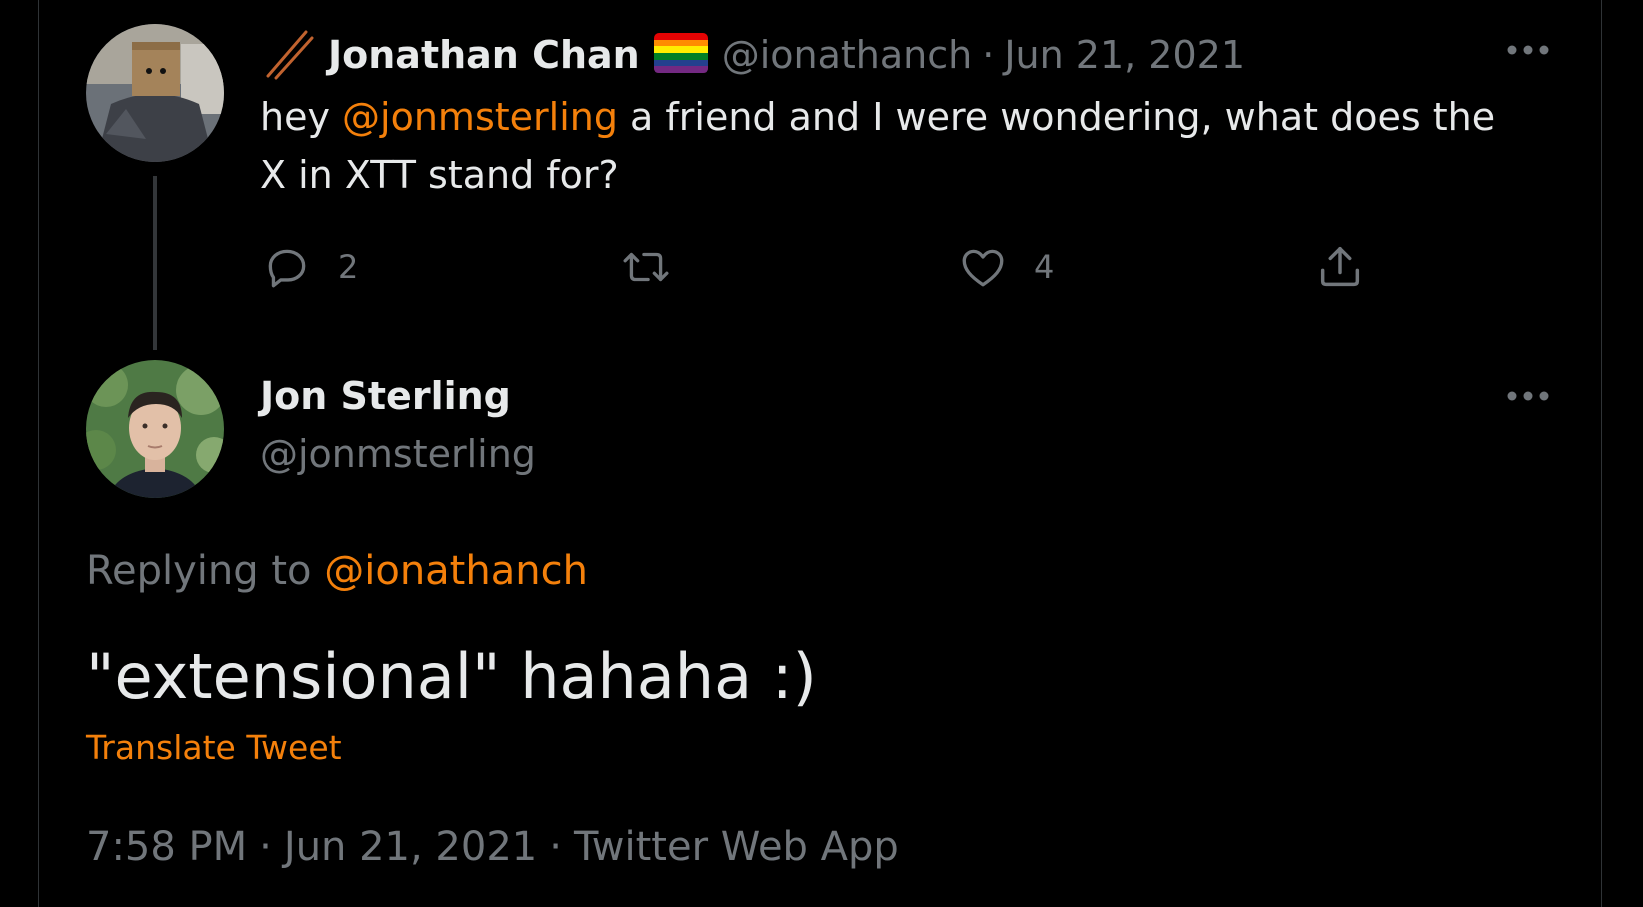 Image resolution: width=1643 pixels, height=907 pixels. Describe the element at coordinates (451, 676) in the screenshot. I see `main-tweet-text: "extensional" hahaha :)` at that location.